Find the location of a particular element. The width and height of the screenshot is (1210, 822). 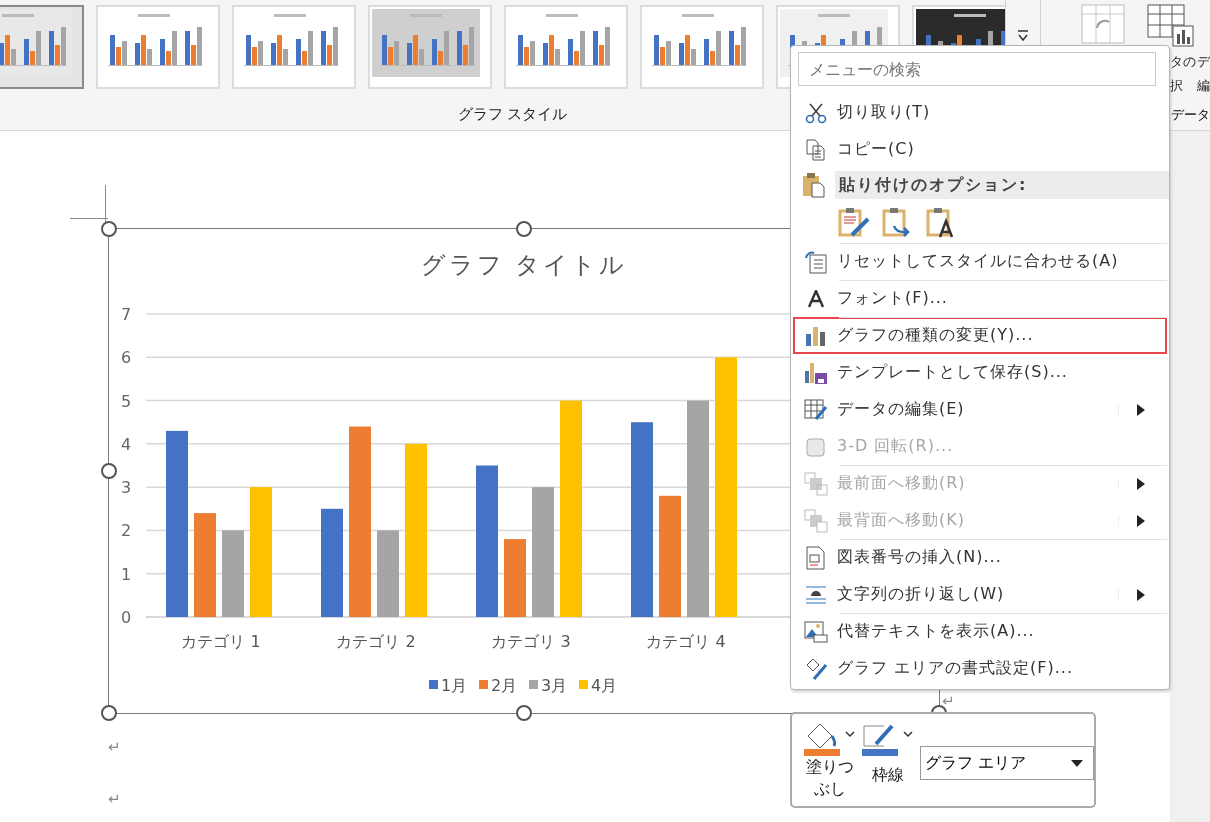

category-label: カテゴリ 4 is located at coordinates (686, 641).